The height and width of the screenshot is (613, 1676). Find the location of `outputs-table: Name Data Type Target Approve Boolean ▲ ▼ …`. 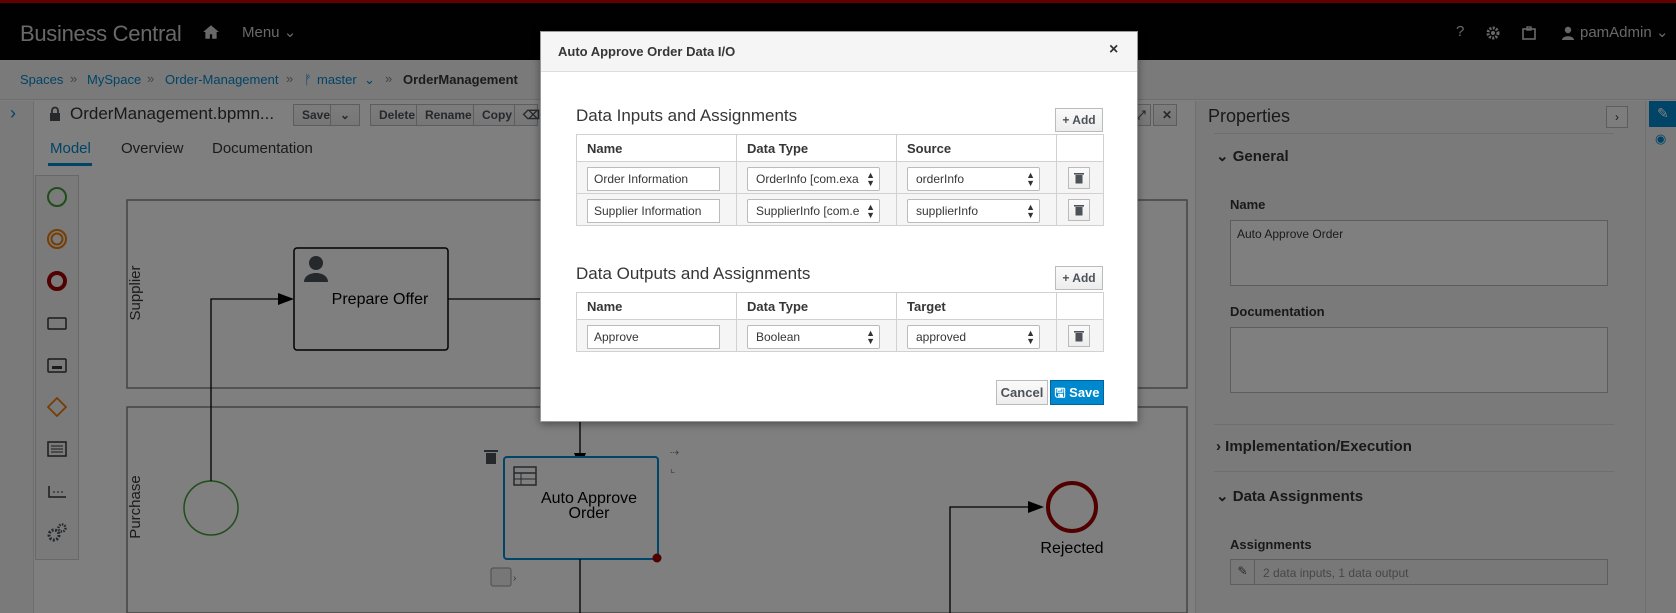

outputs-table: Name Data Type Target Approve Boolean ▲ ▼ … is located at coordinates (840, 322).